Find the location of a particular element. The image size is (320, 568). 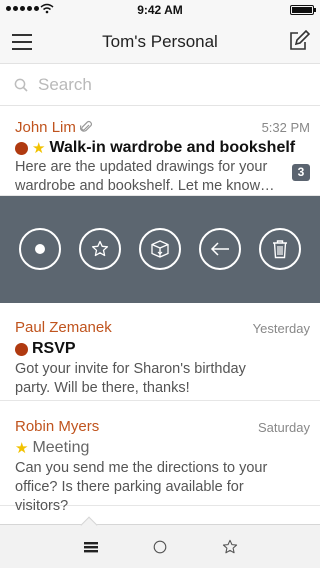

trash-icon is located at coordinates (280, 249).